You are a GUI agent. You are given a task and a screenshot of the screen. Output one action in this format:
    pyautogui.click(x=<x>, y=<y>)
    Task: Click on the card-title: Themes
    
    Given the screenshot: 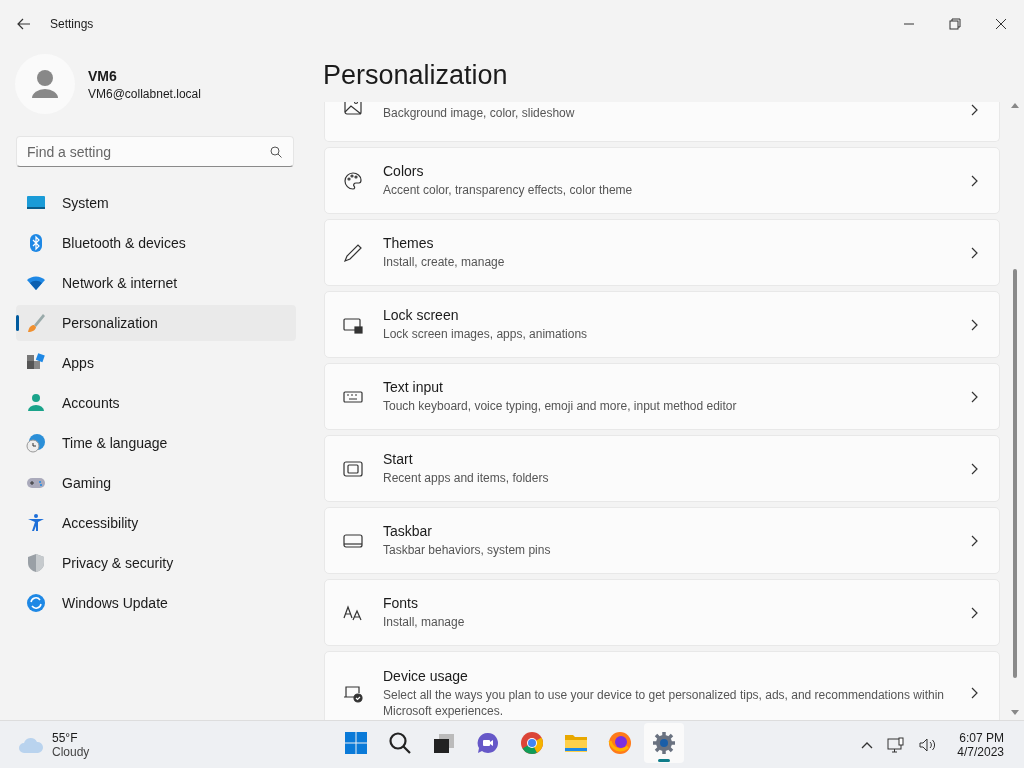 What is the action you would take?
    pyautogui.click(x=409, y=243)
    